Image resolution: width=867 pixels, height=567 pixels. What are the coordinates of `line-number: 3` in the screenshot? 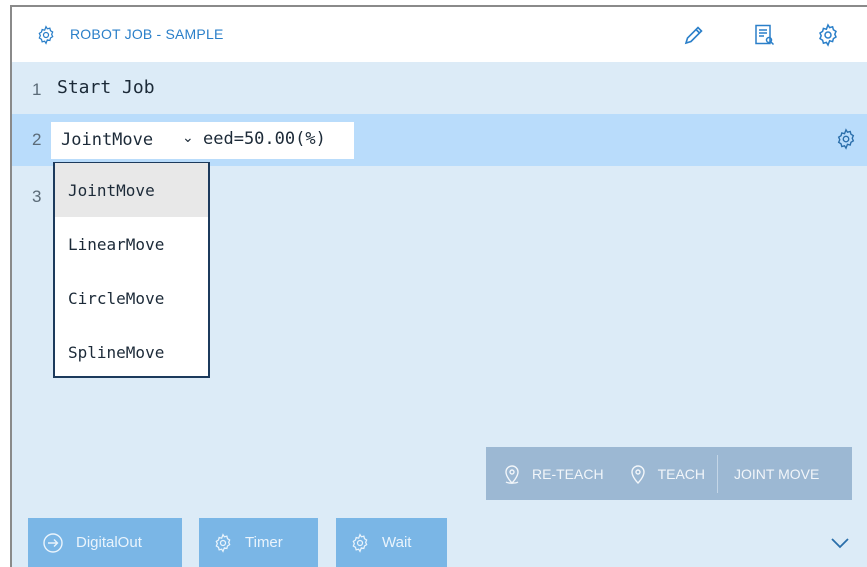 It's located at (37, 196).